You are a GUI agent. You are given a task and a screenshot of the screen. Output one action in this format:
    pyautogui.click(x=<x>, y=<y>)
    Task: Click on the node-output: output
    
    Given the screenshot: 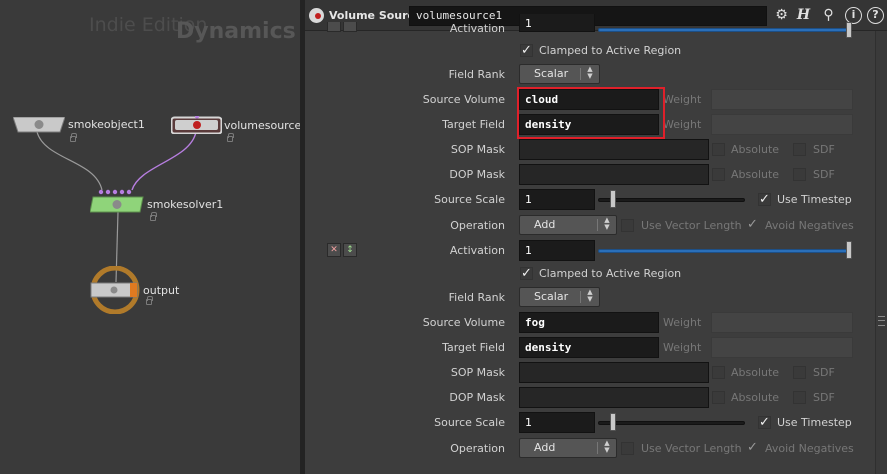 What is the action you would take?
    pyautogui.click(x=134, y=290)
    